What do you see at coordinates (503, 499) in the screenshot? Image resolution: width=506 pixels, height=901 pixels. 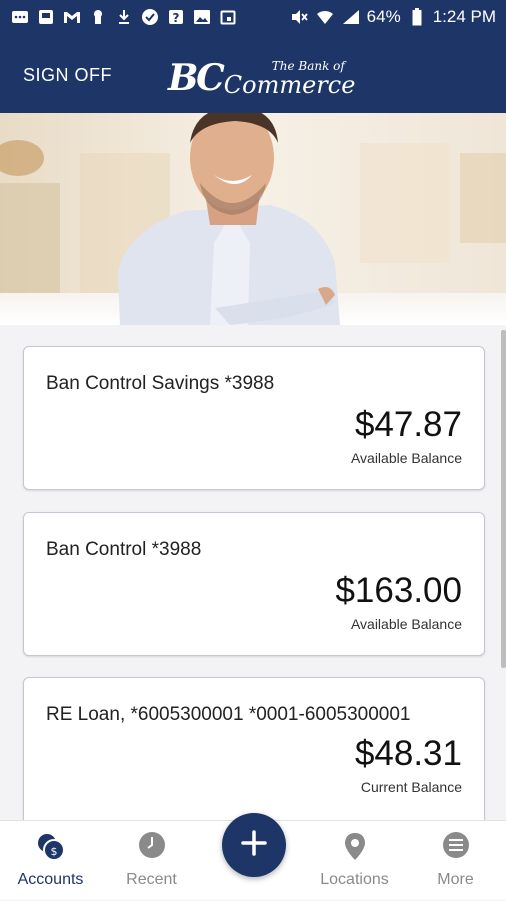 I see `scrollbar` at bounding box center [503, 499].